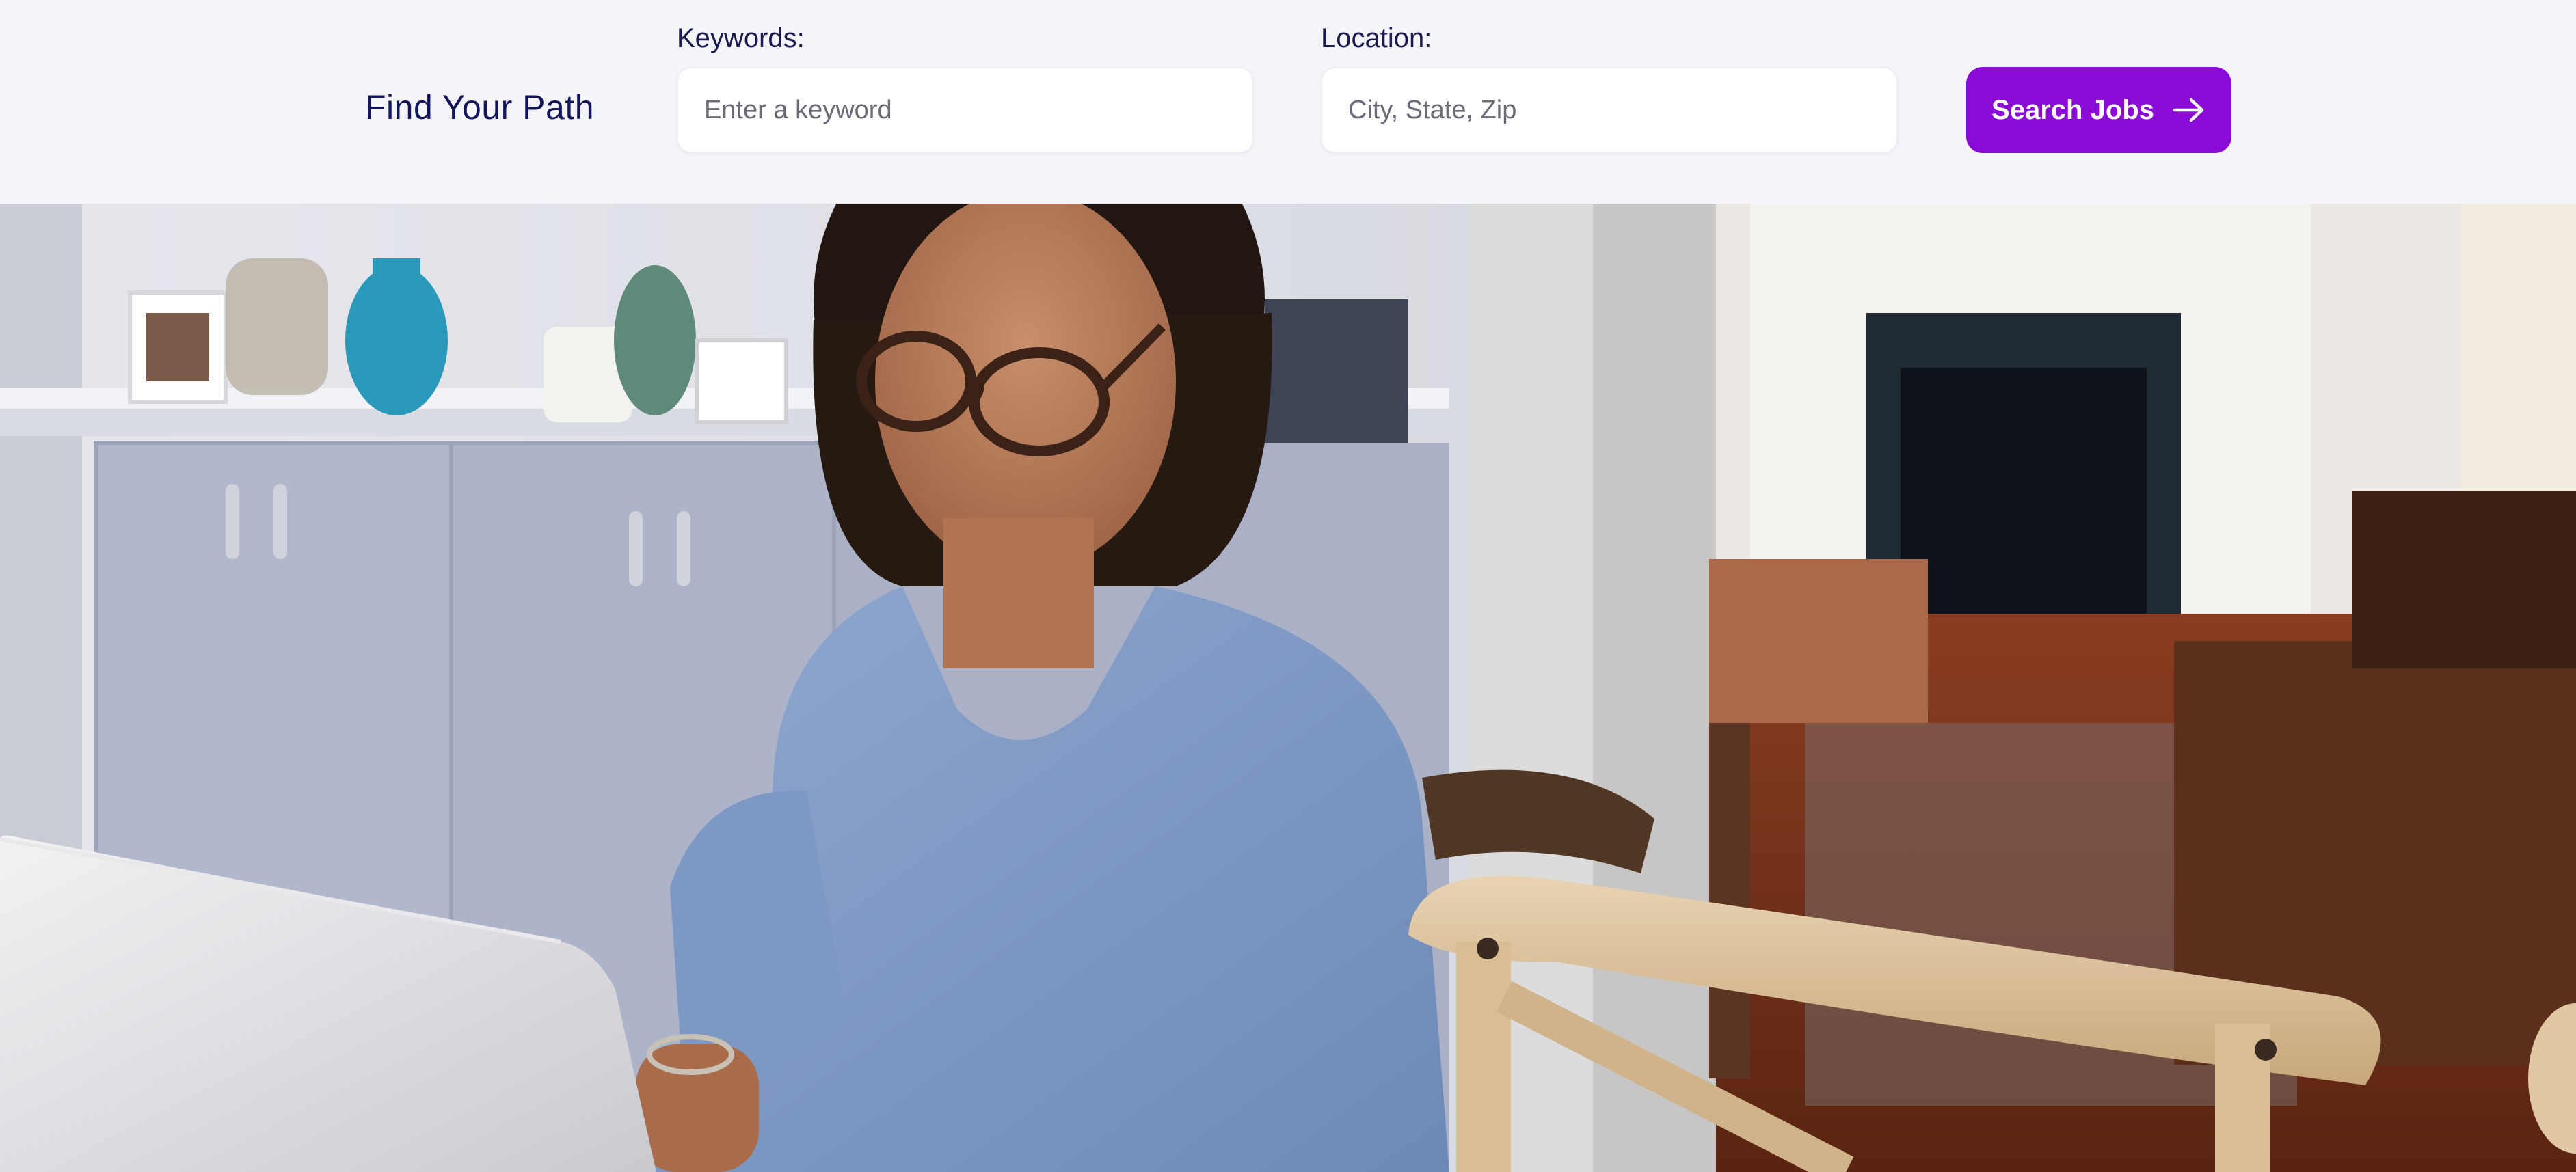  What do you see at coordinates (1376, 38) in the screenshot?
I see `location-label: Location:` at bounding box center [1376, 38].